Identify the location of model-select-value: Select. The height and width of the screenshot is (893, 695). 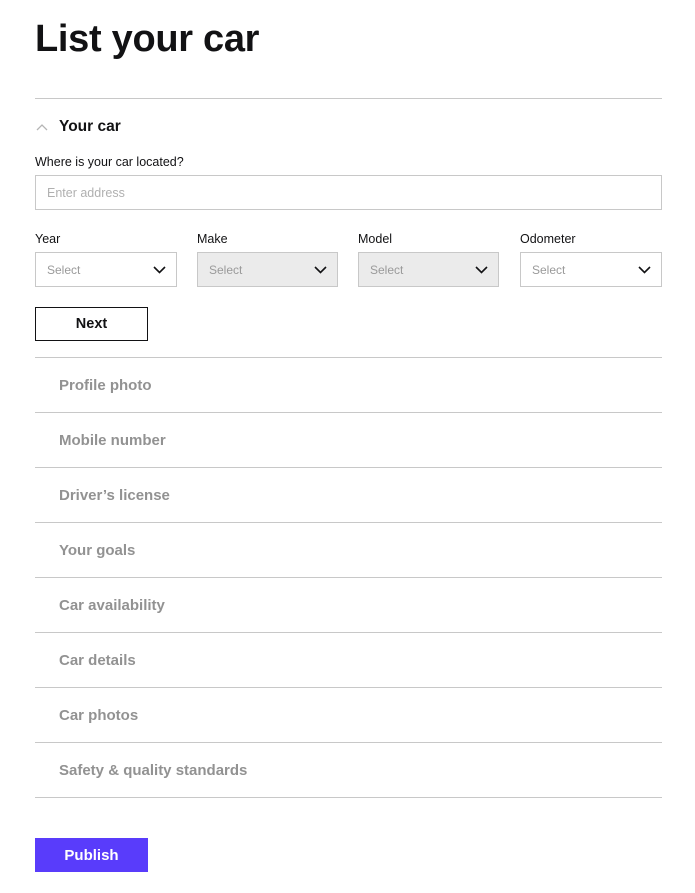
(387, 269).